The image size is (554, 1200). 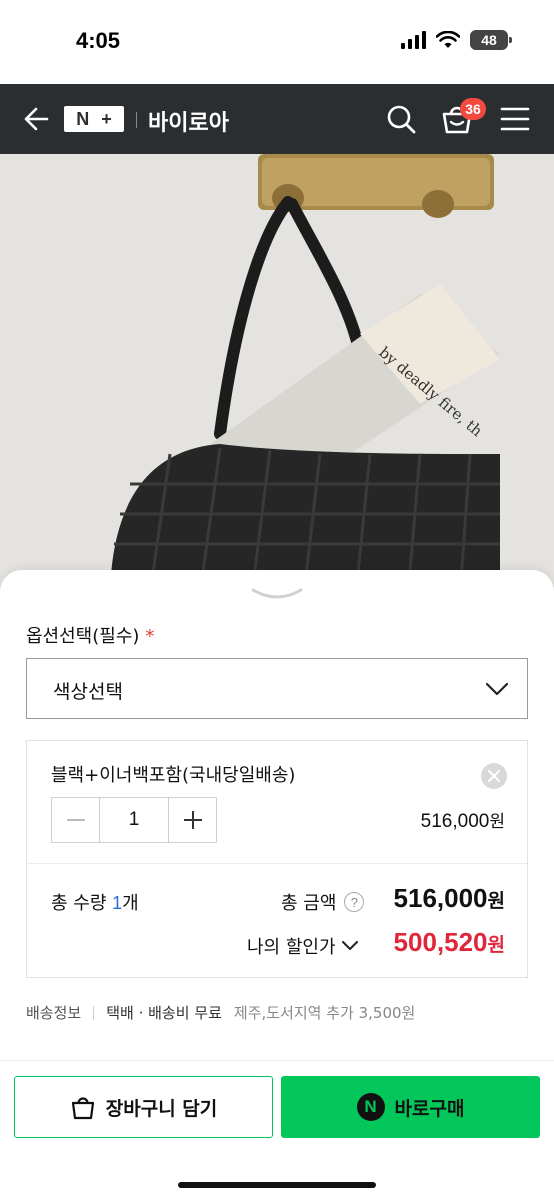 What do you see at coordinates (150, 636) in the screenshot?
I see `required-mark: *` at bounding box center [150, 636].